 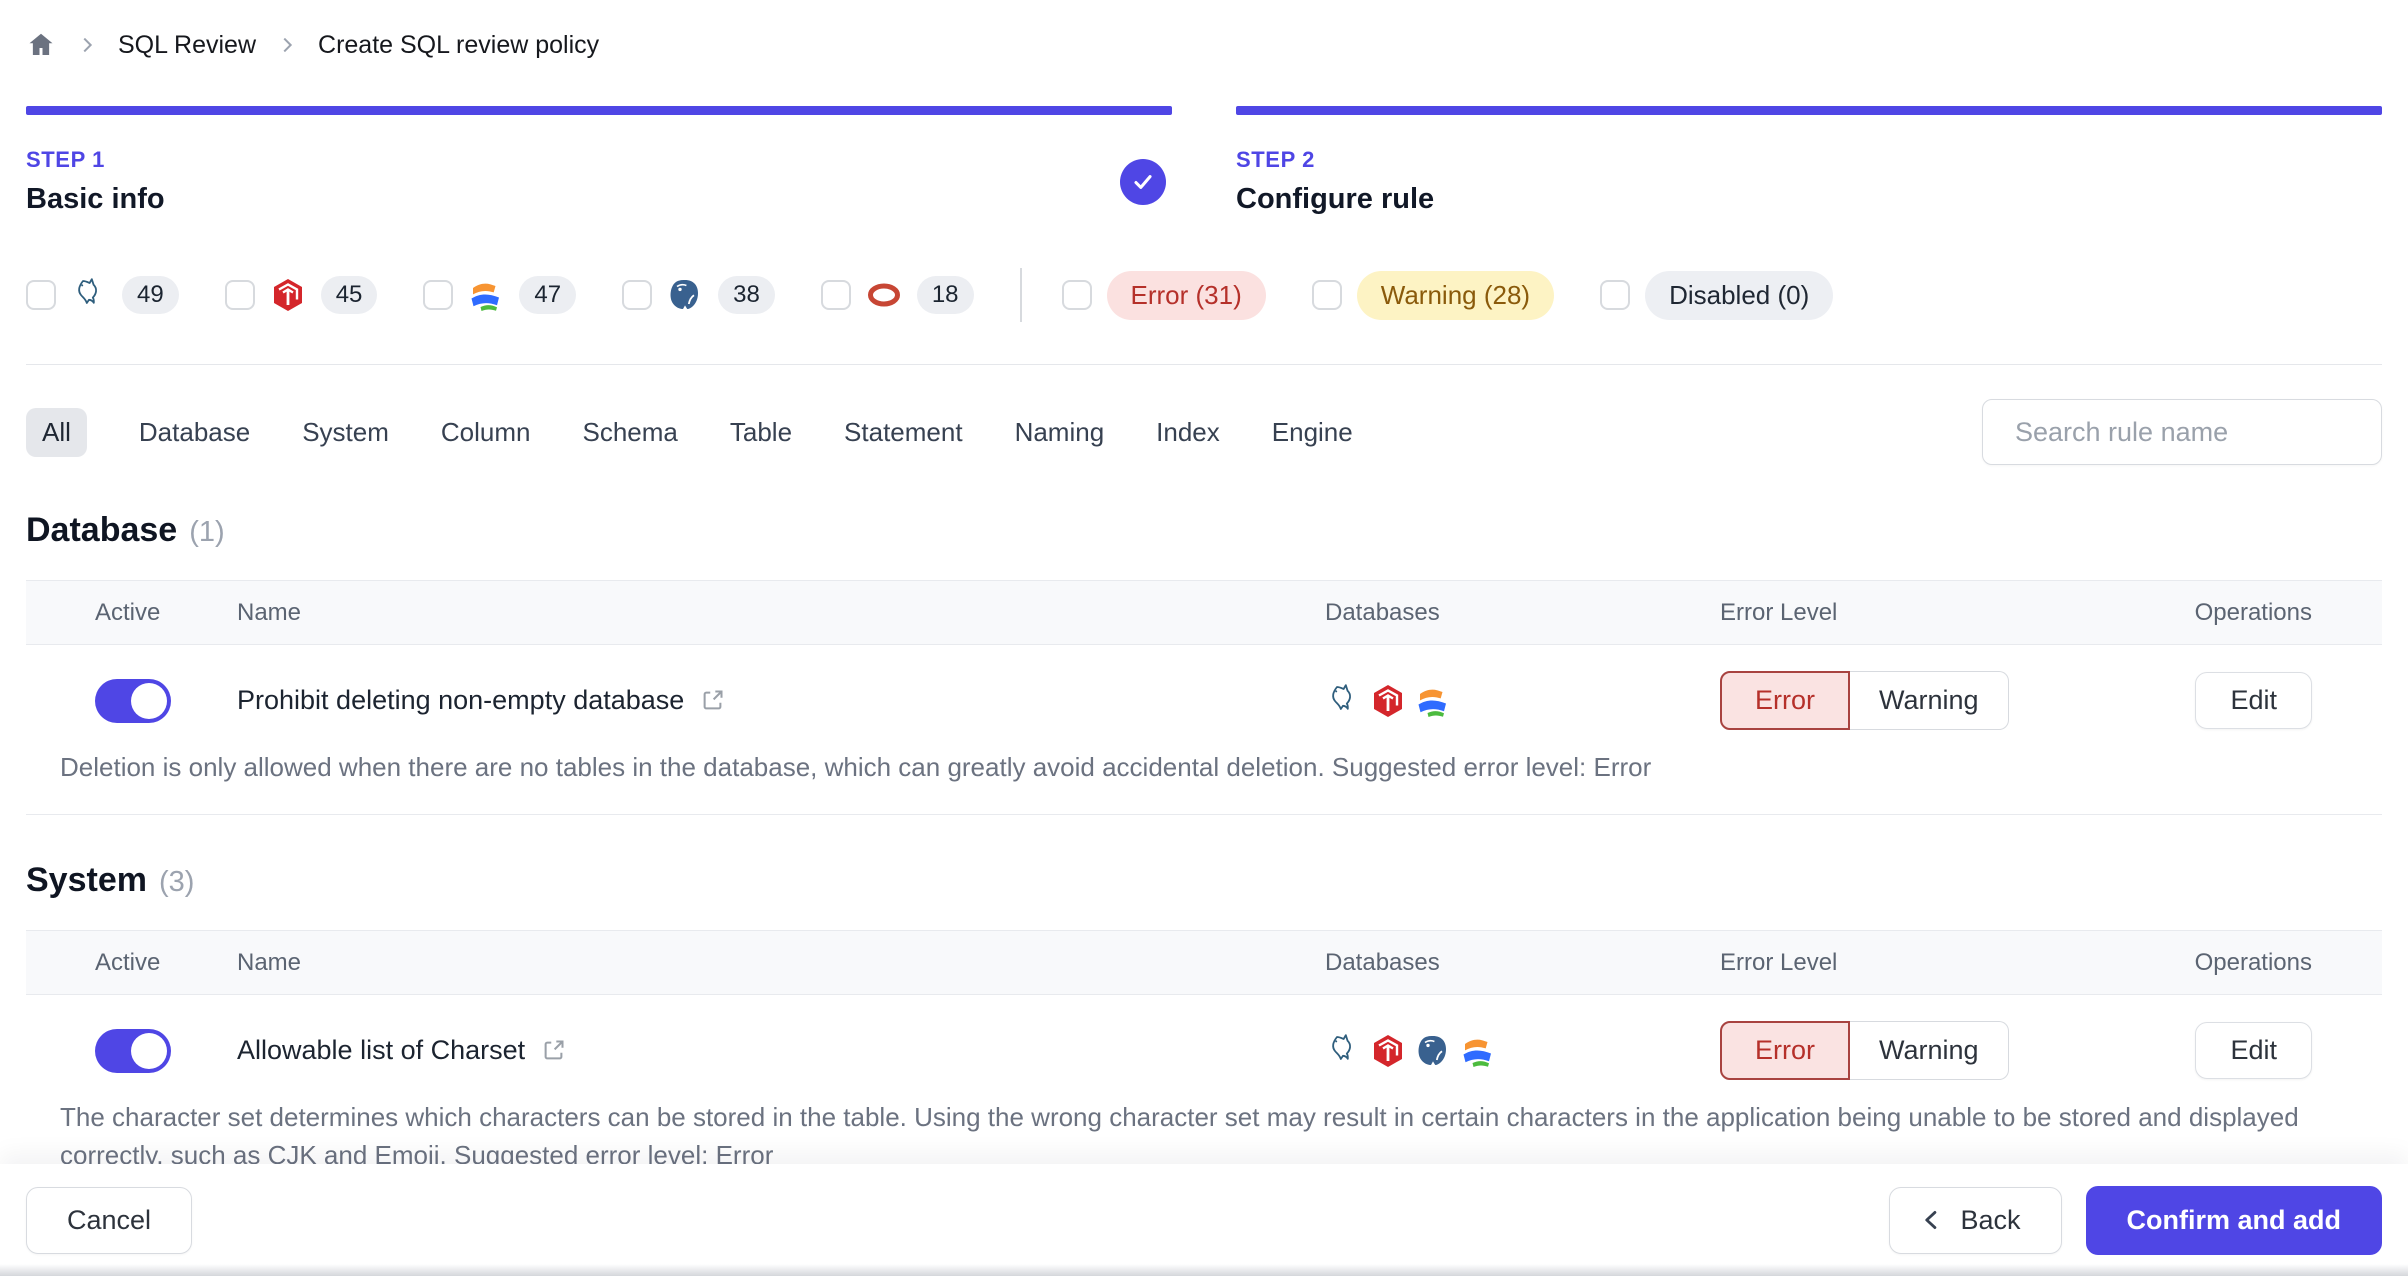 I want to click on section-count: (1), so click(x=207, y=532).